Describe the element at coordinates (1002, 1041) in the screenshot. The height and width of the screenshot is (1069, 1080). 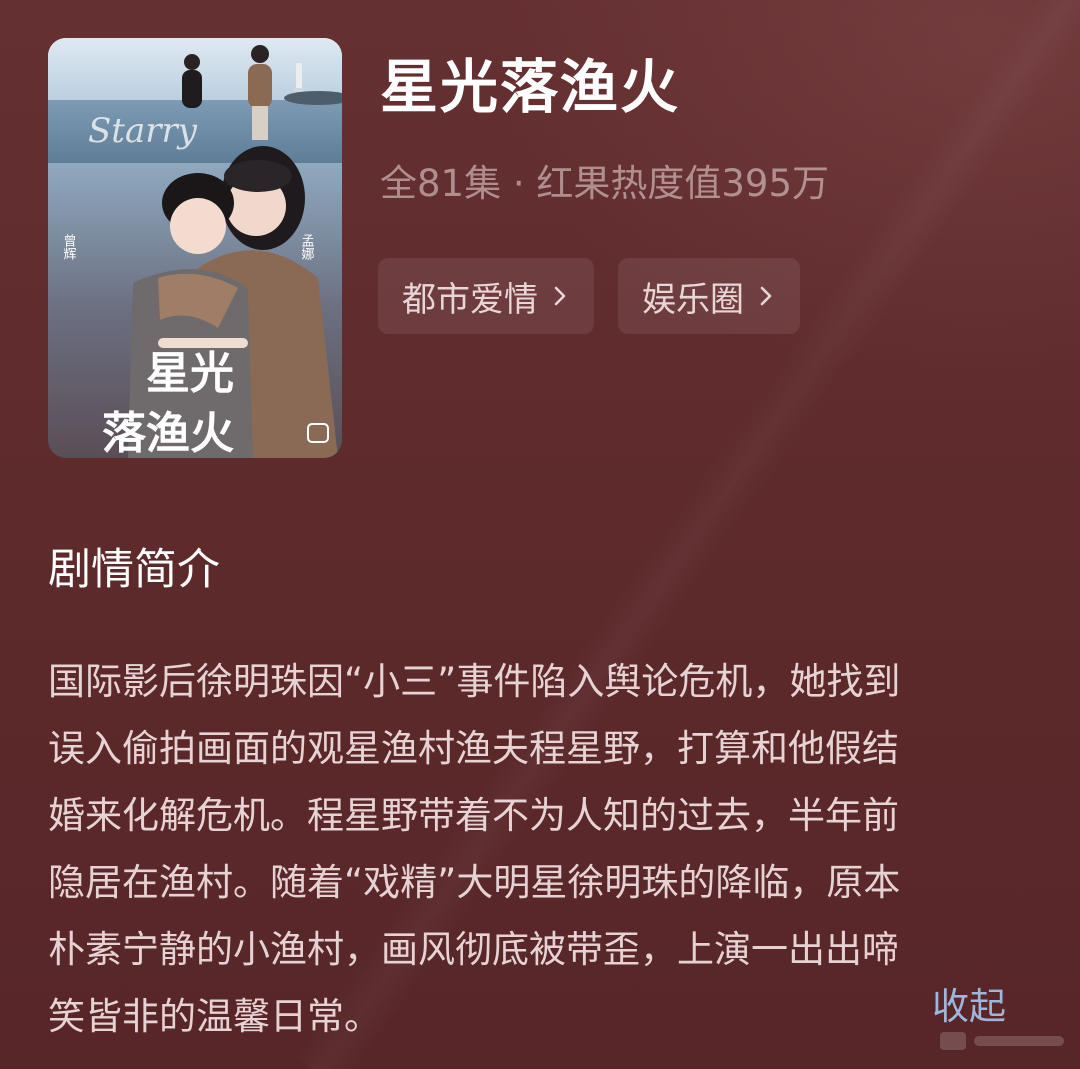
I see `watermark-logo` at that location.